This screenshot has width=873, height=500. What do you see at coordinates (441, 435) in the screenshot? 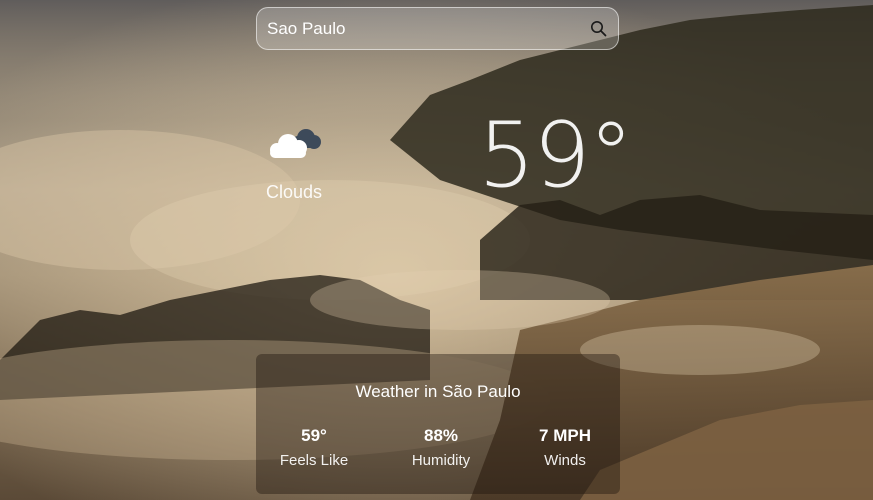
I see `stat-value: 88%` at bounding box center [441, 435].